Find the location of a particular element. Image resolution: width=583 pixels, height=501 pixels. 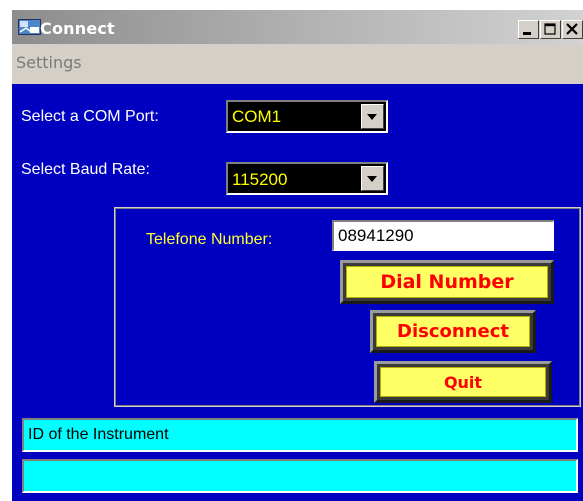

close-button is located at coordinates (572, 29).